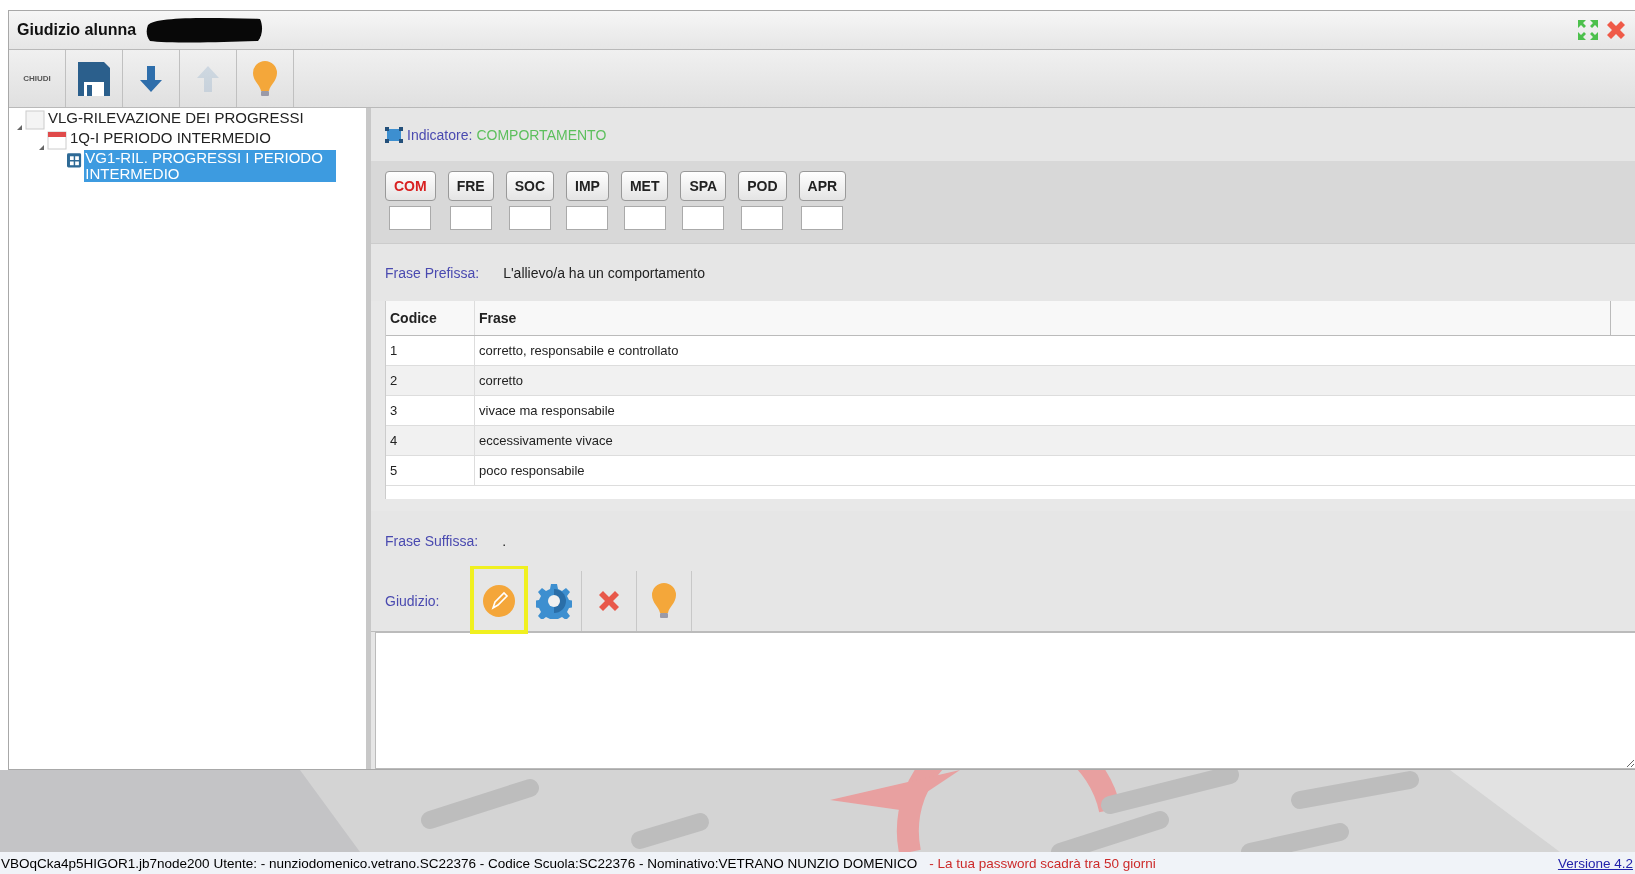 The image size is (1635, 874). I want to click on tree-item: VLG-RILEVAZIONE DEI PROGRESSI, so click(176, 118).